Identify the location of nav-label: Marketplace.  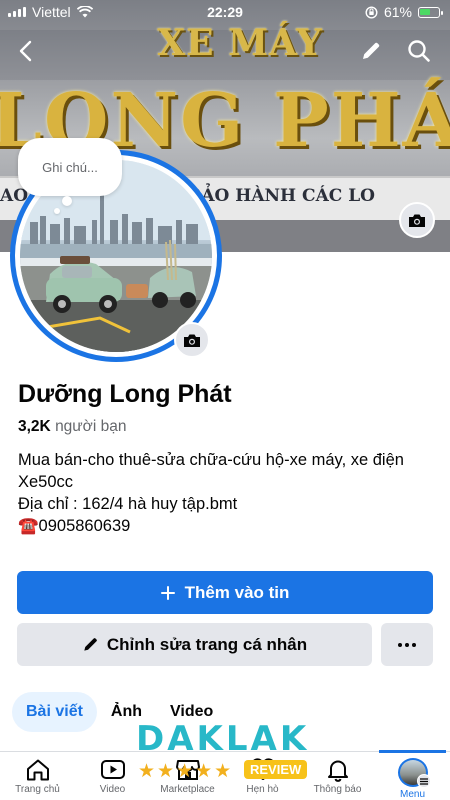
(187, 789).